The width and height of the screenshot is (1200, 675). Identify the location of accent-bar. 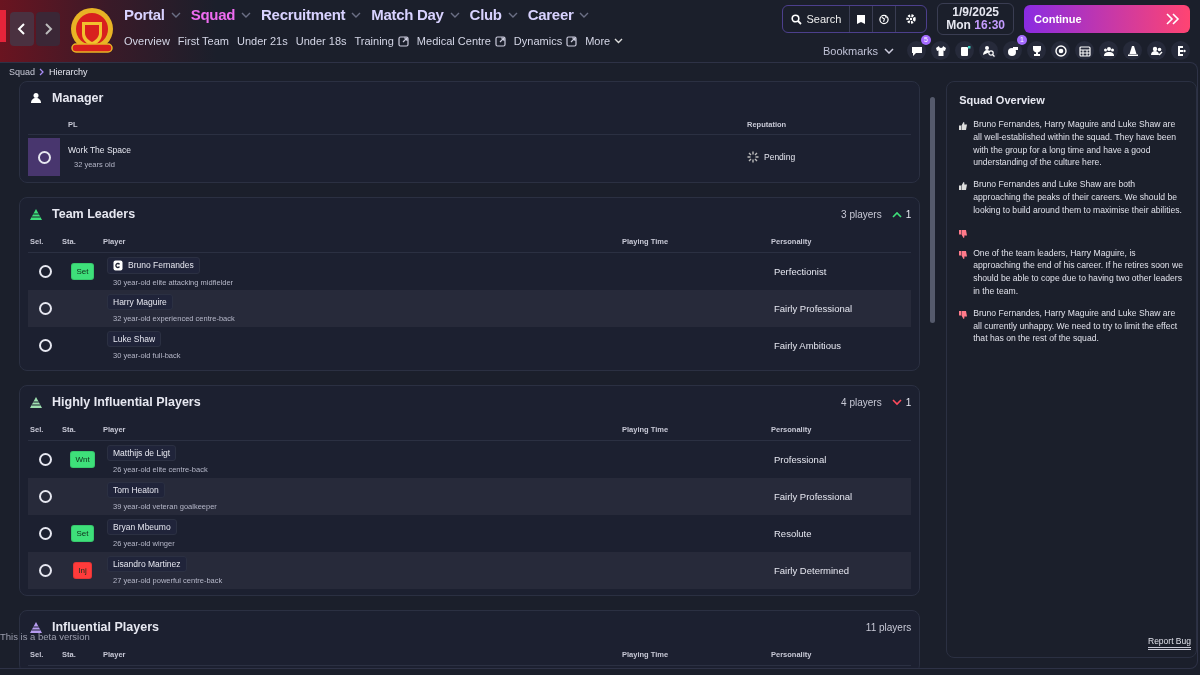
(3, 26).